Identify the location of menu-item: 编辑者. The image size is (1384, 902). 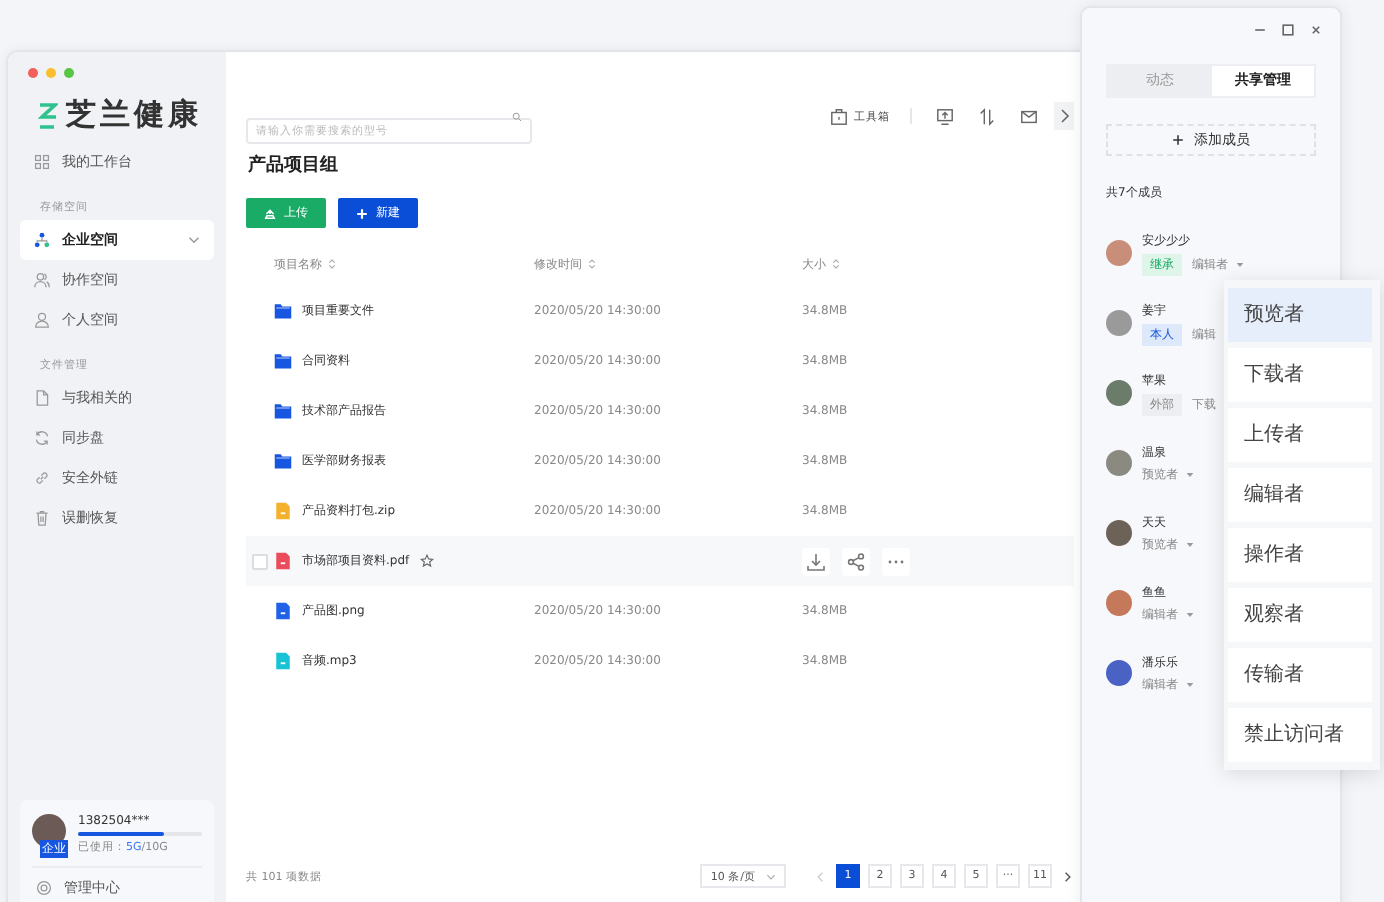
(1300, 495).